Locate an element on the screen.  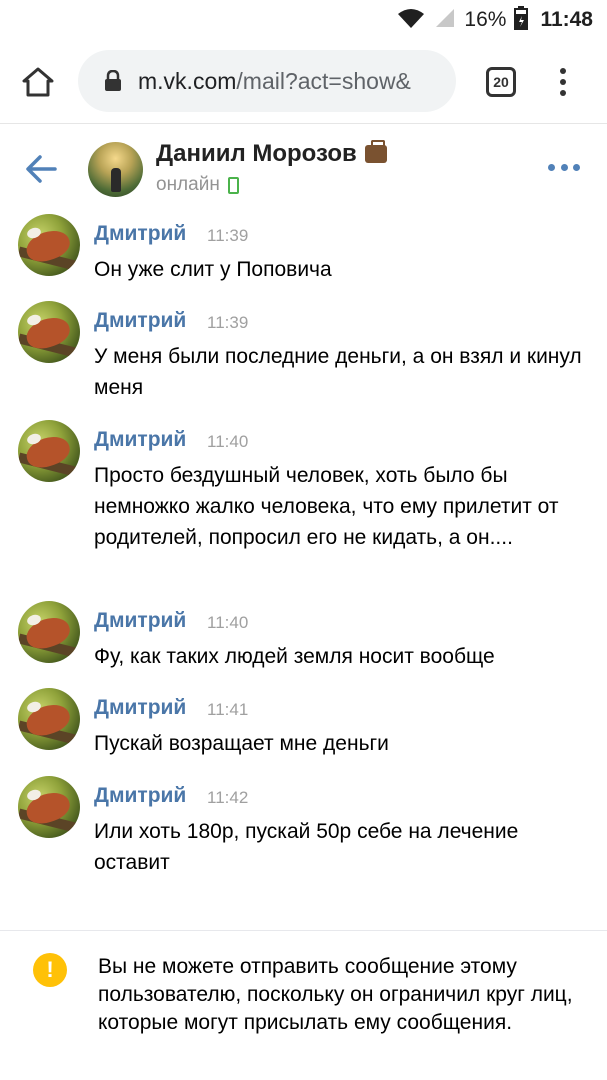
browser-toolbar: m.vk.com/mail?act=show& 20 is located at coordinates (303, 81).